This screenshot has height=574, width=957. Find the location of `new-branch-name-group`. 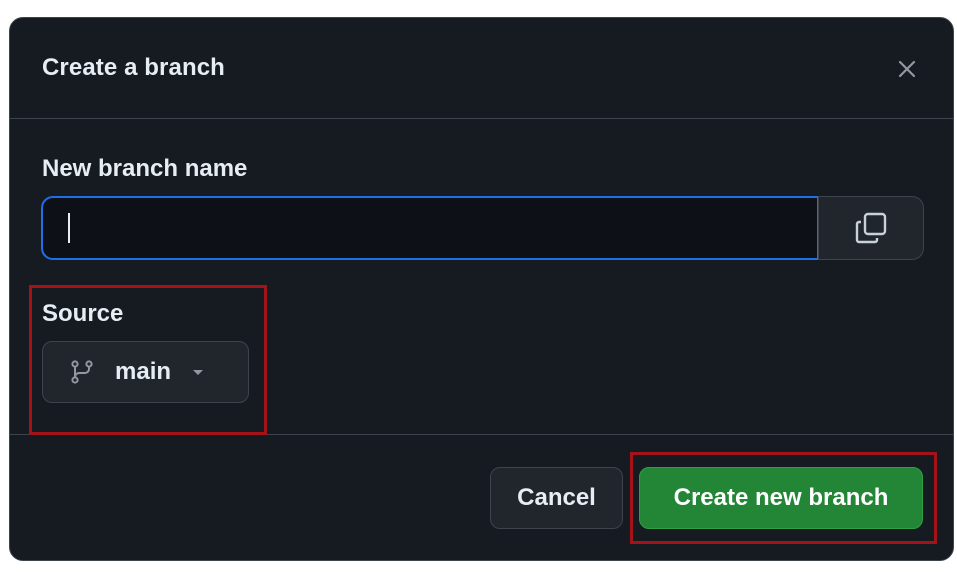

new-branch-name-group is located at coordinates (482, 228).